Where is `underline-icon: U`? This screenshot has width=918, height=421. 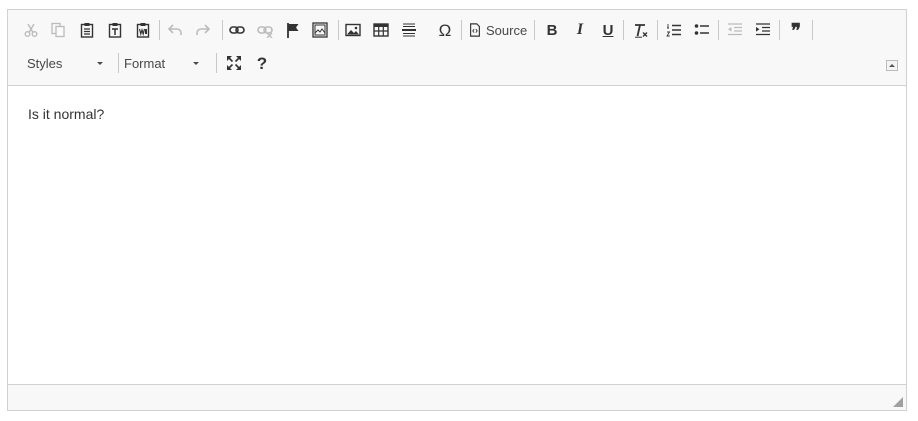 underline-icon: U is located at coordinates (608, 30).